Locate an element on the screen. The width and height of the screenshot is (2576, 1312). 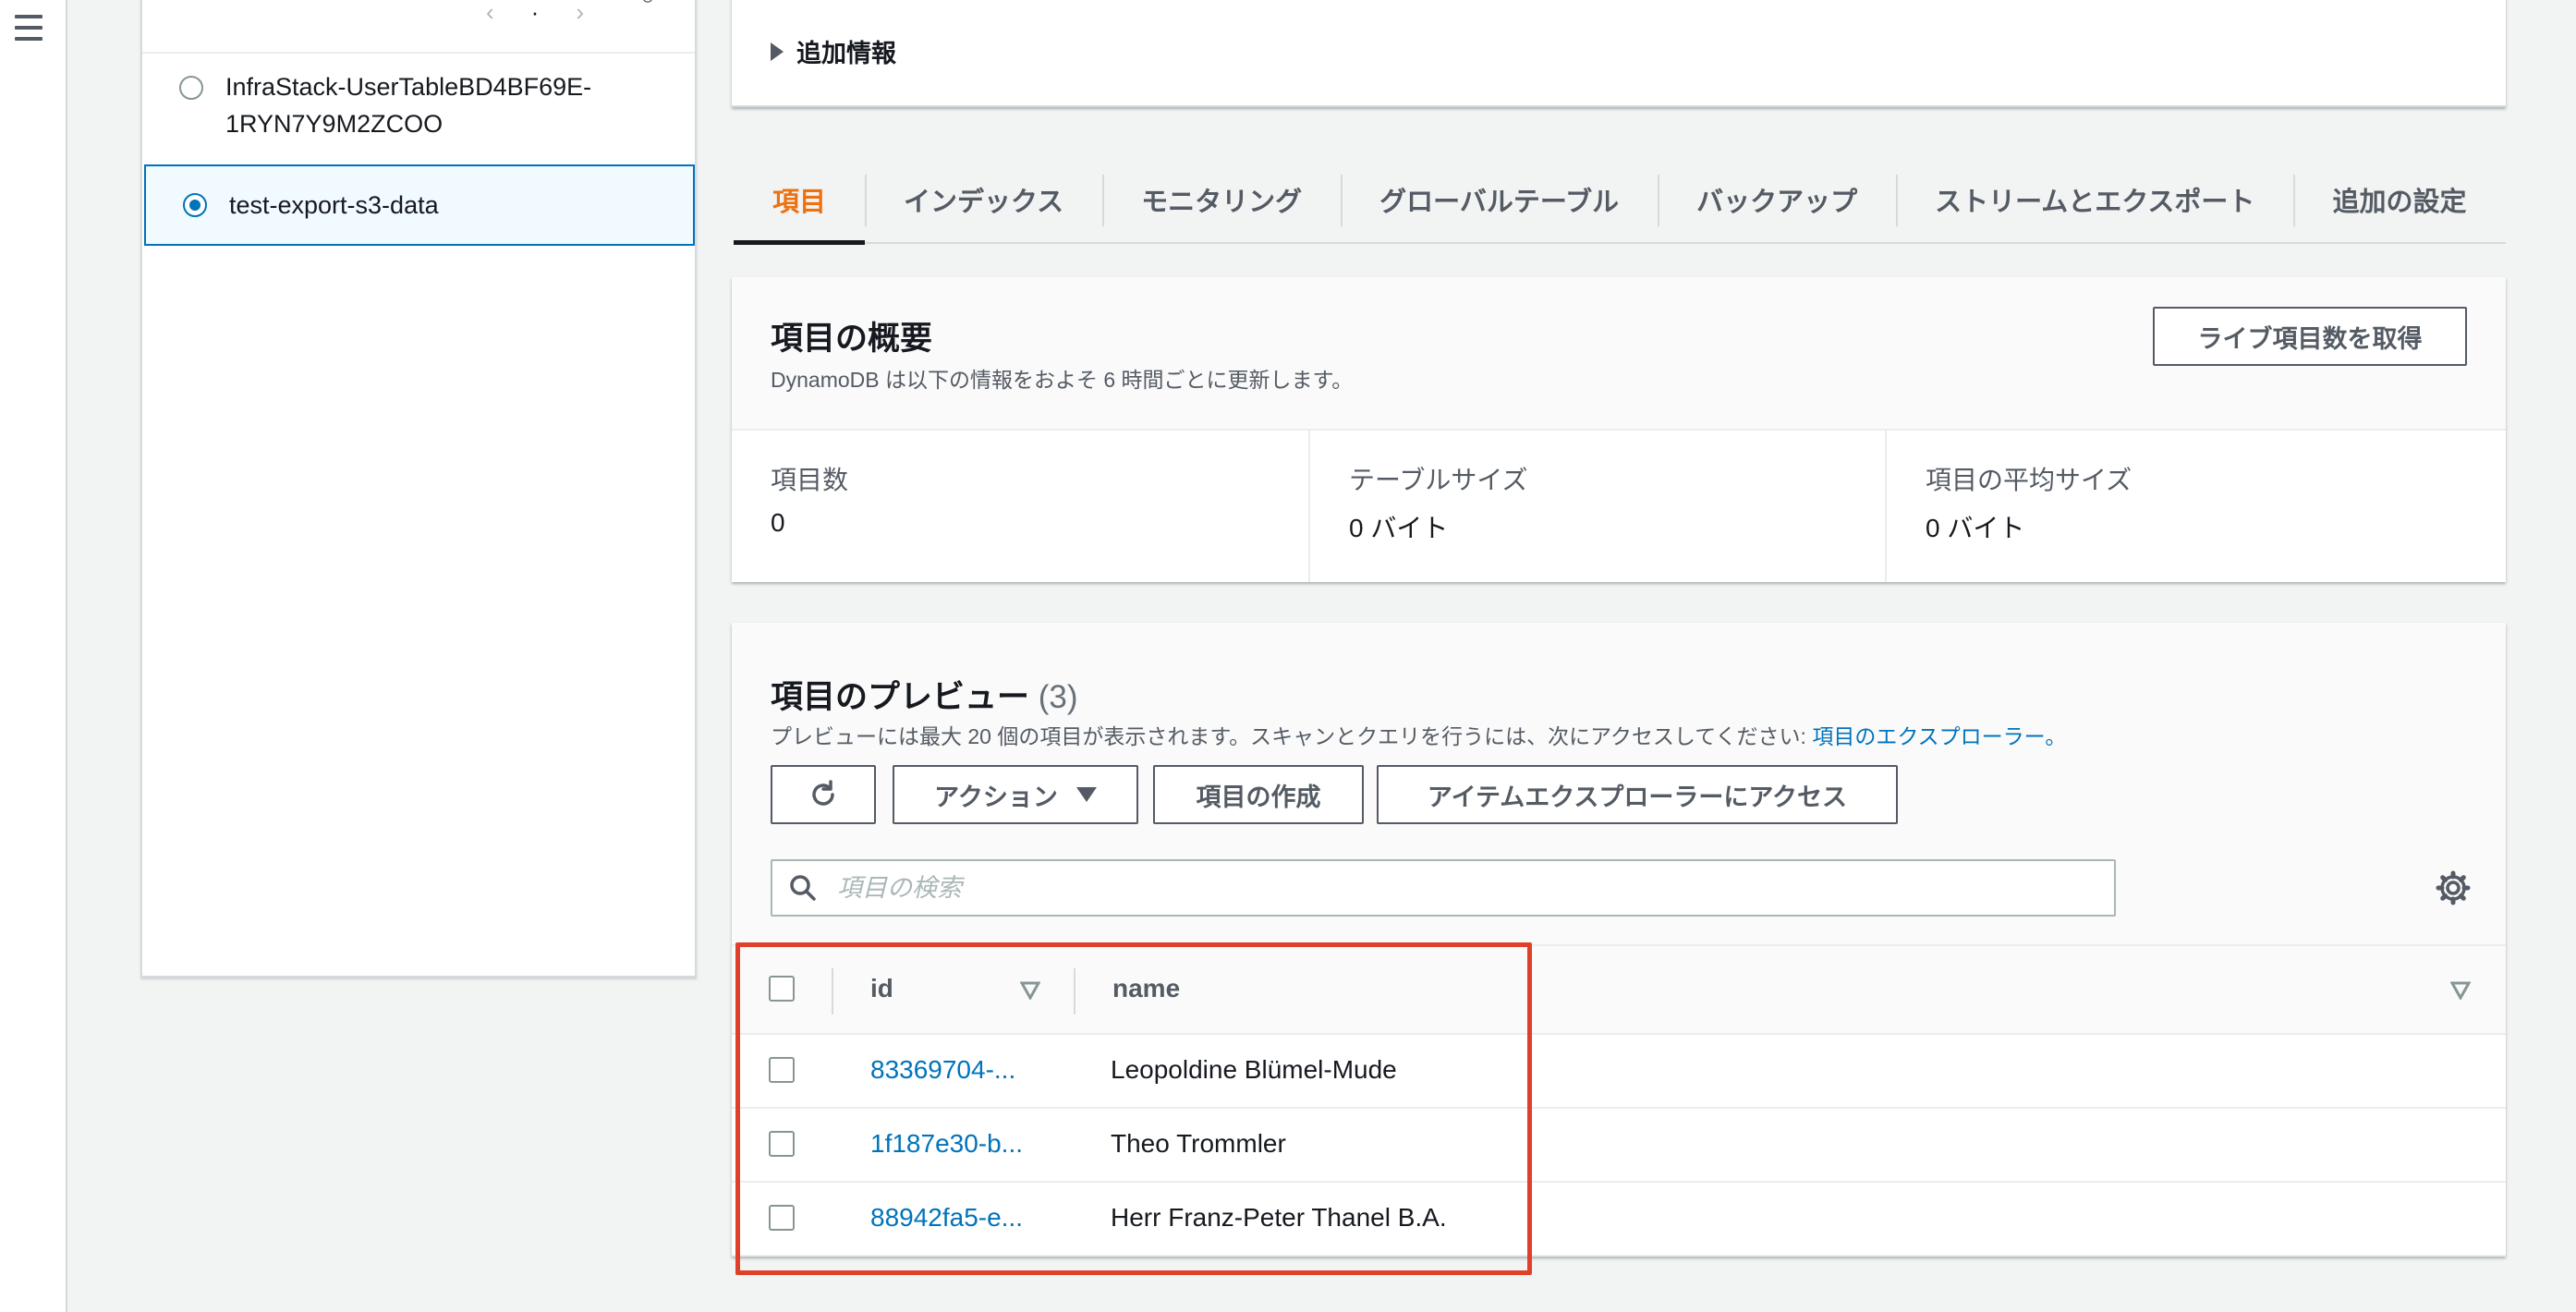
get-live-count-button: ライブ項目数を取得 is located at coordinates (2310, 336).